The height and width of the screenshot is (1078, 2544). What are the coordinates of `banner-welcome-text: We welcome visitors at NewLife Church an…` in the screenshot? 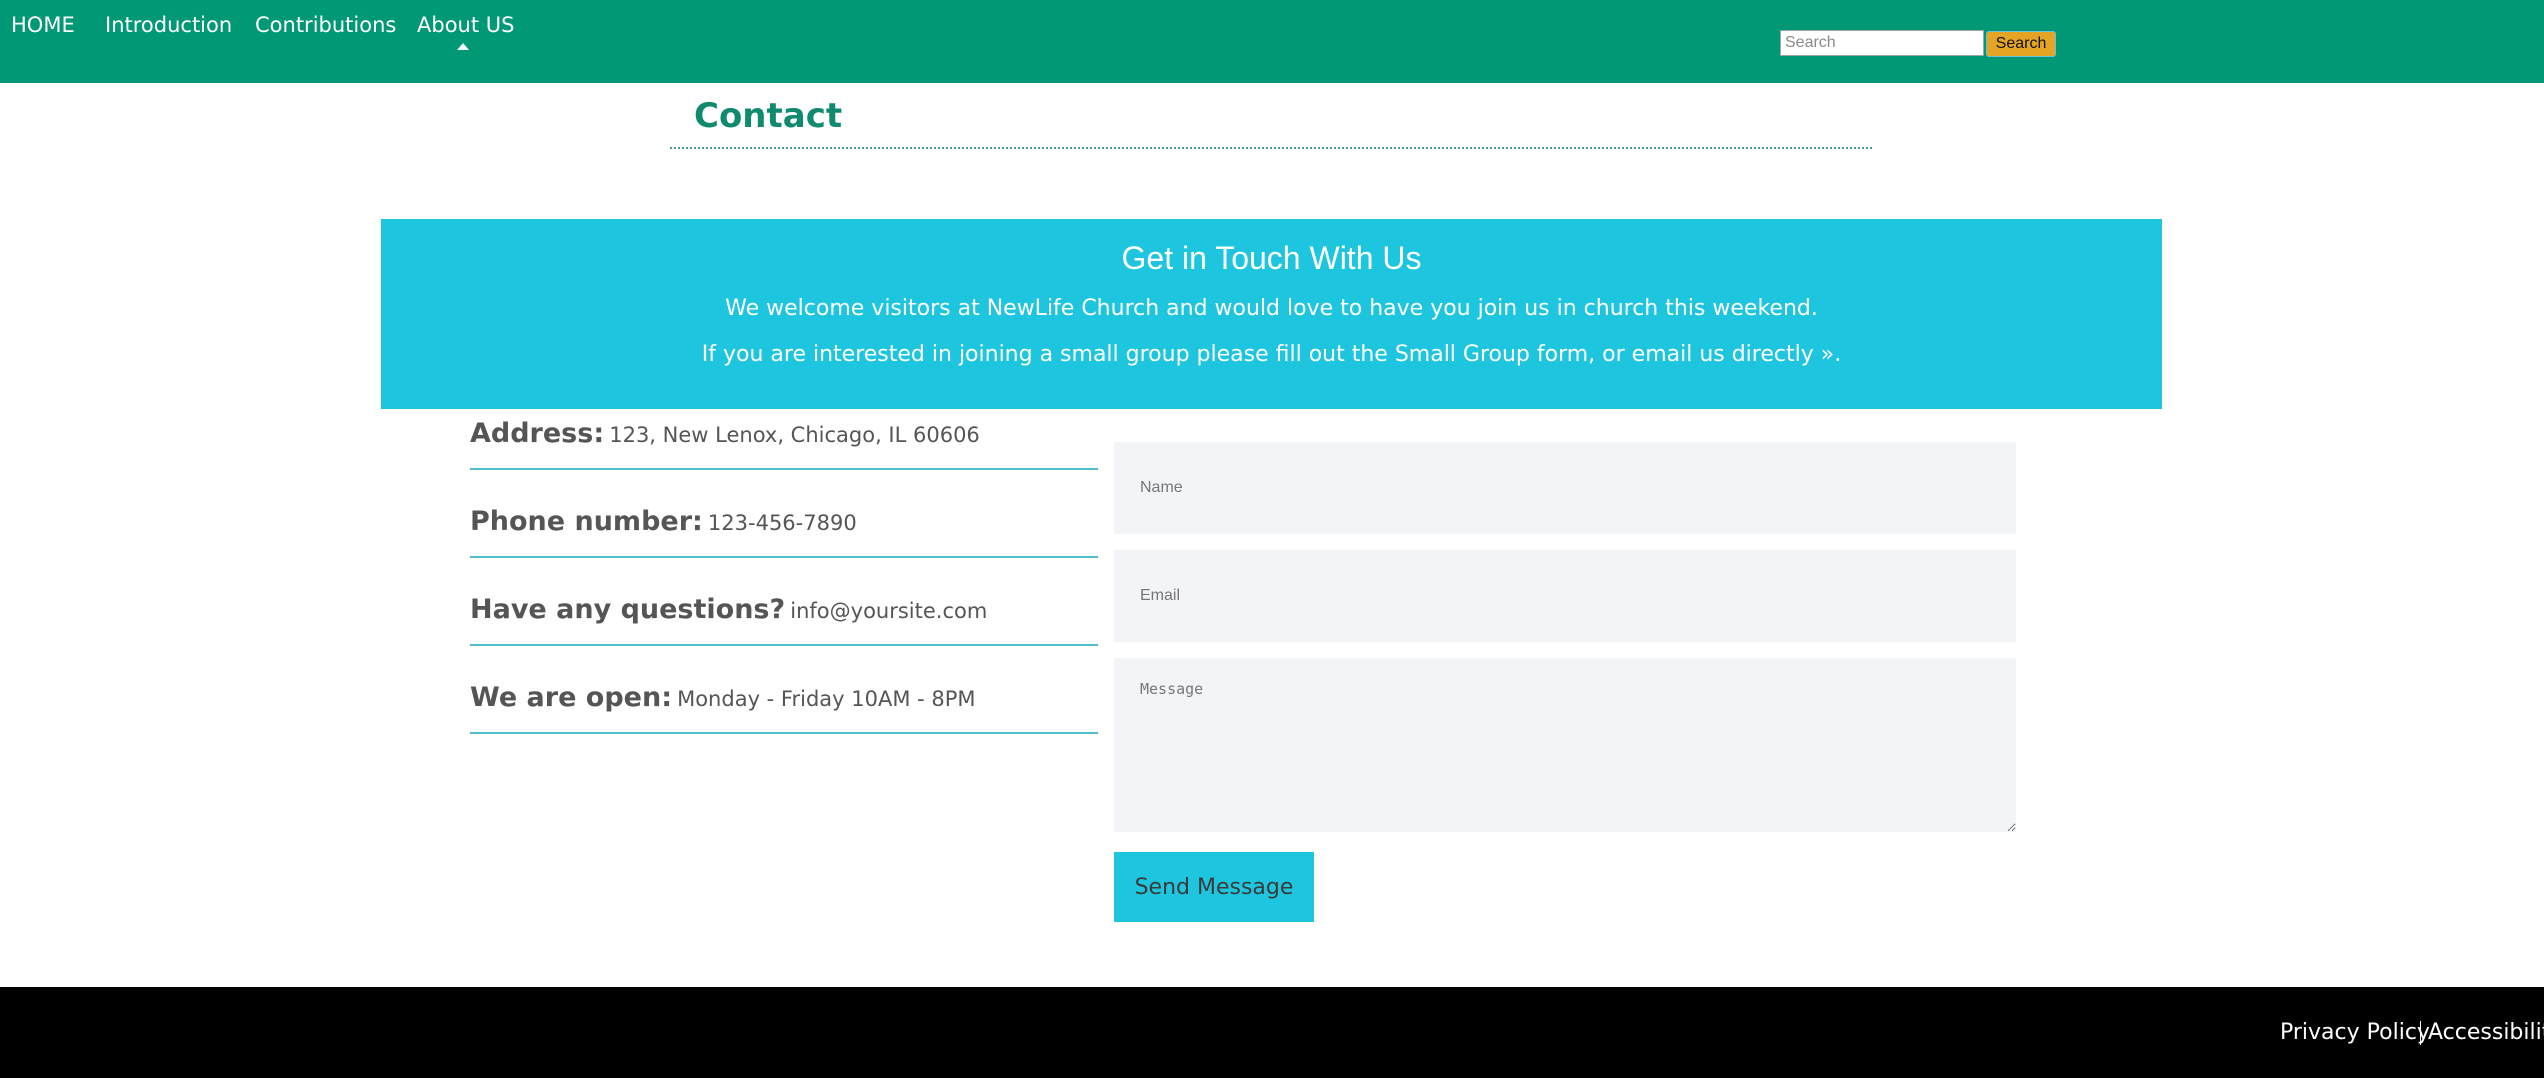 It's located at (1271, 308).